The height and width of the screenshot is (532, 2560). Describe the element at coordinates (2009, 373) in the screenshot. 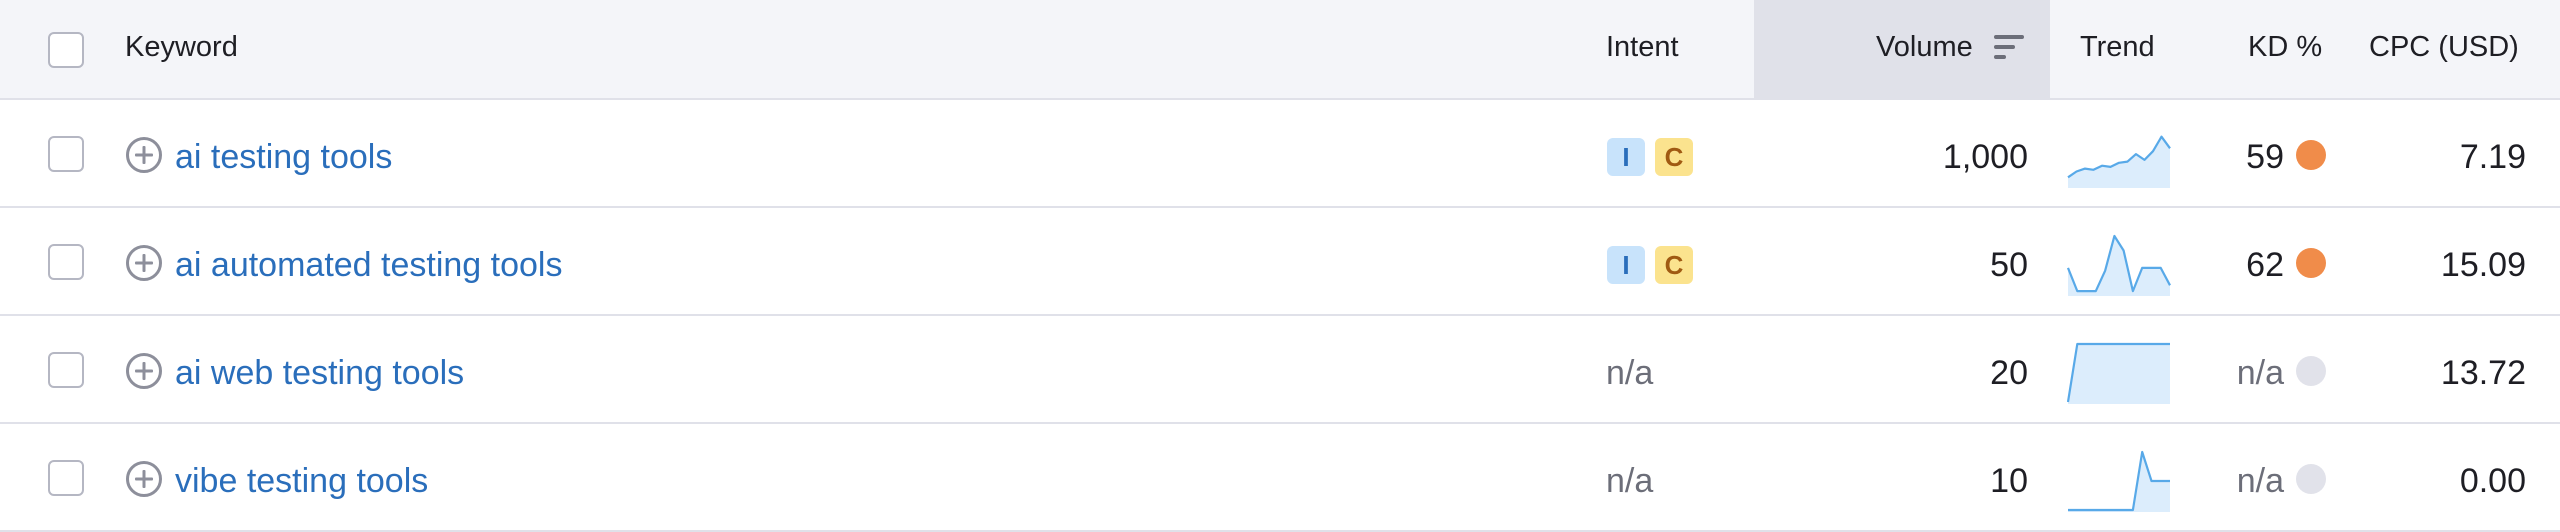

I see `volume-value: 20` at that location.